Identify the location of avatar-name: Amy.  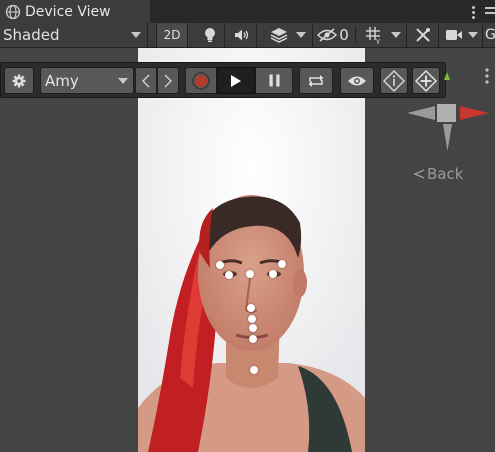
(62, 81).